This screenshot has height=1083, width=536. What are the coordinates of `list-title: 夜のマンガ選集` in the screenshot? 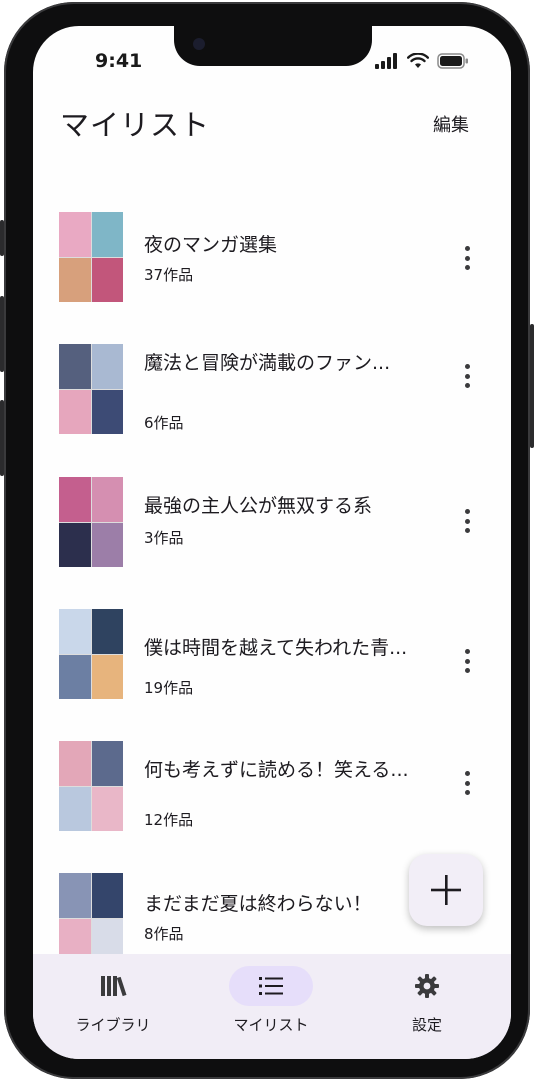 It's located at (211, 245).